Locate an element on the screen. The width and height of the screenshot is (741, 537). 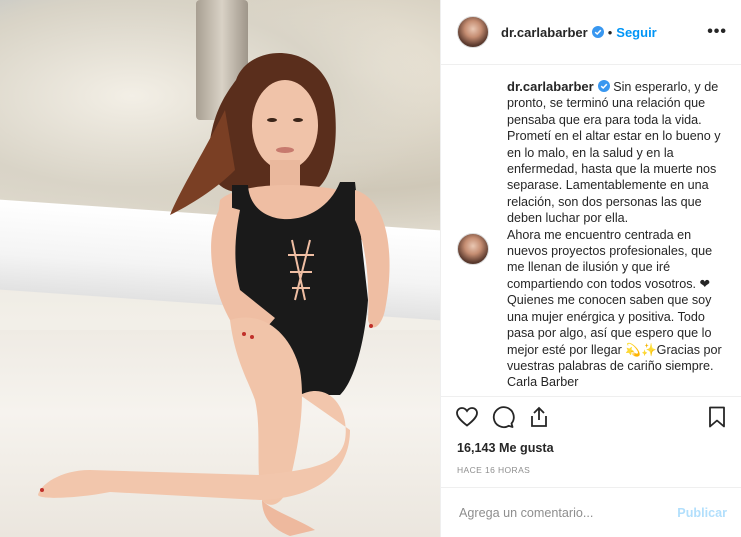
post-timestamp: HACE 16 HORAS is located at coordinates (494, 470).